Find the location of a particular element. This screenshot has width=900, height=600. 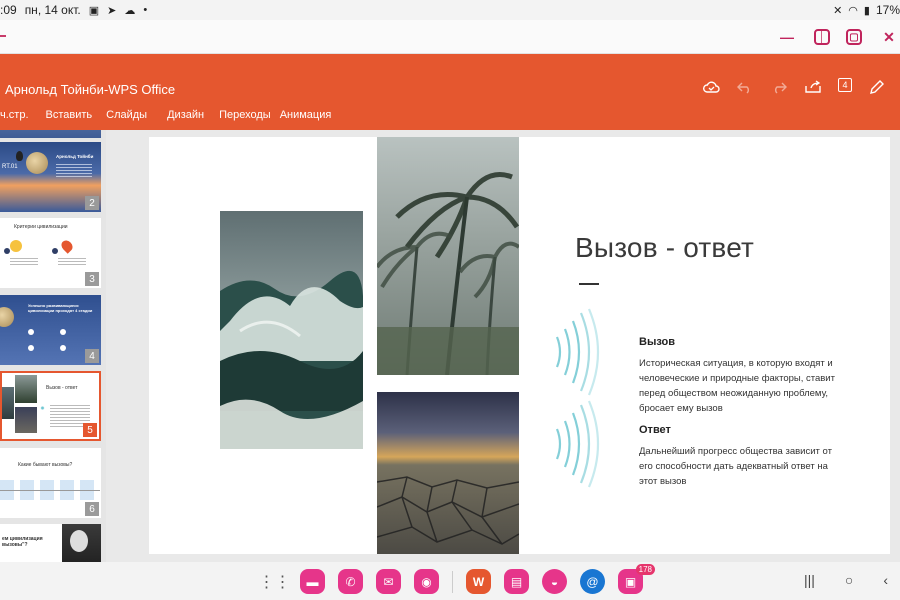

camera-app-icon: ◉ is located at coordinates (426, 581).